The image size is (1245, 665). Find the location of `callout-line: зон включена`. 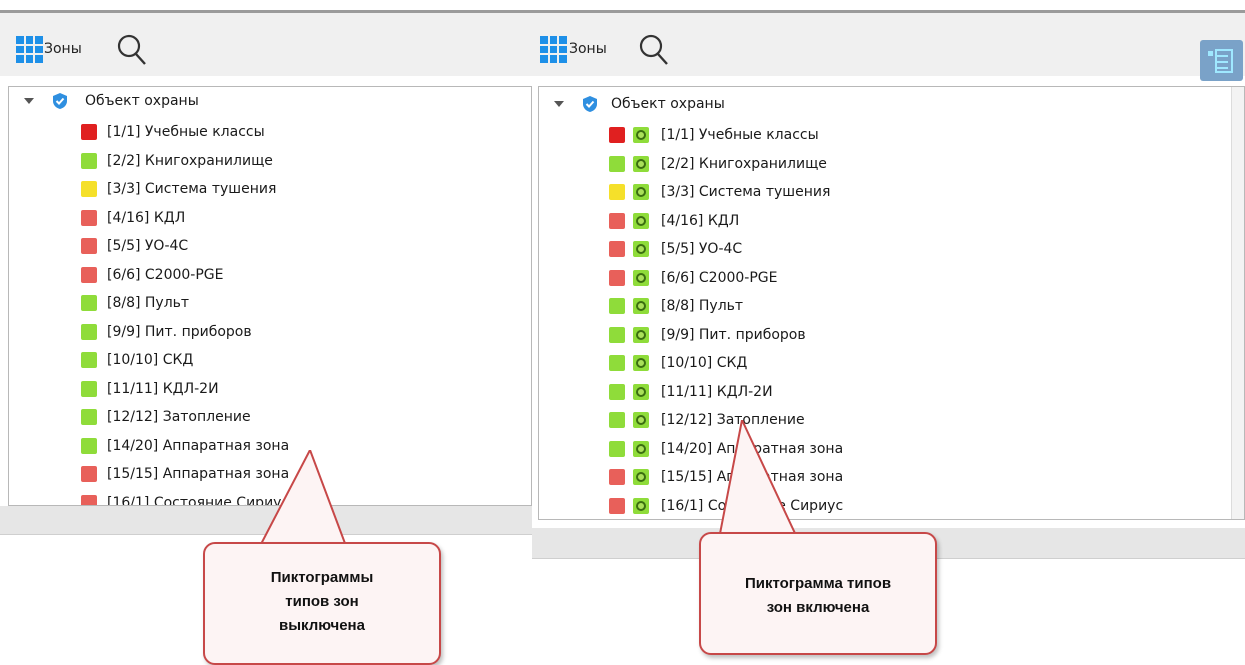

callout-line: зон включена is located at coordinates (818, 607).